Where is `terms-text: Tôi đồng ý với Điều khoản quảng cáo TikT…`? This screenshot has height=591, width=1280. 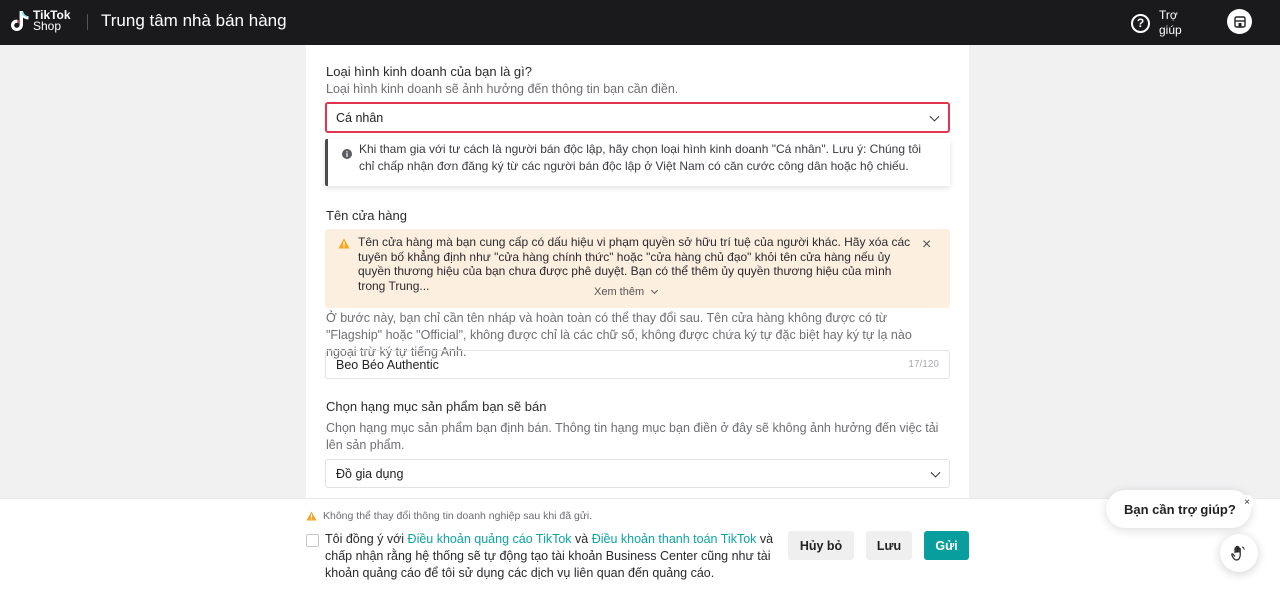
terms-text: Tôi đồng ý với Điều khoản quảng cáo TikT… is located at coordinates (550, 556).